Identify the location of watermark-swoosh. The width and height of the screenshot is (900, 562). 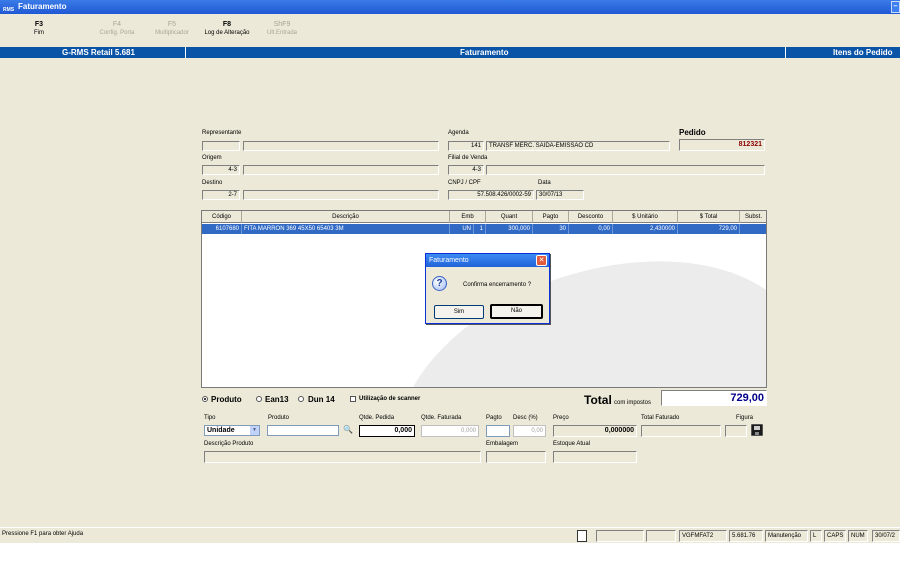
(564, 299).